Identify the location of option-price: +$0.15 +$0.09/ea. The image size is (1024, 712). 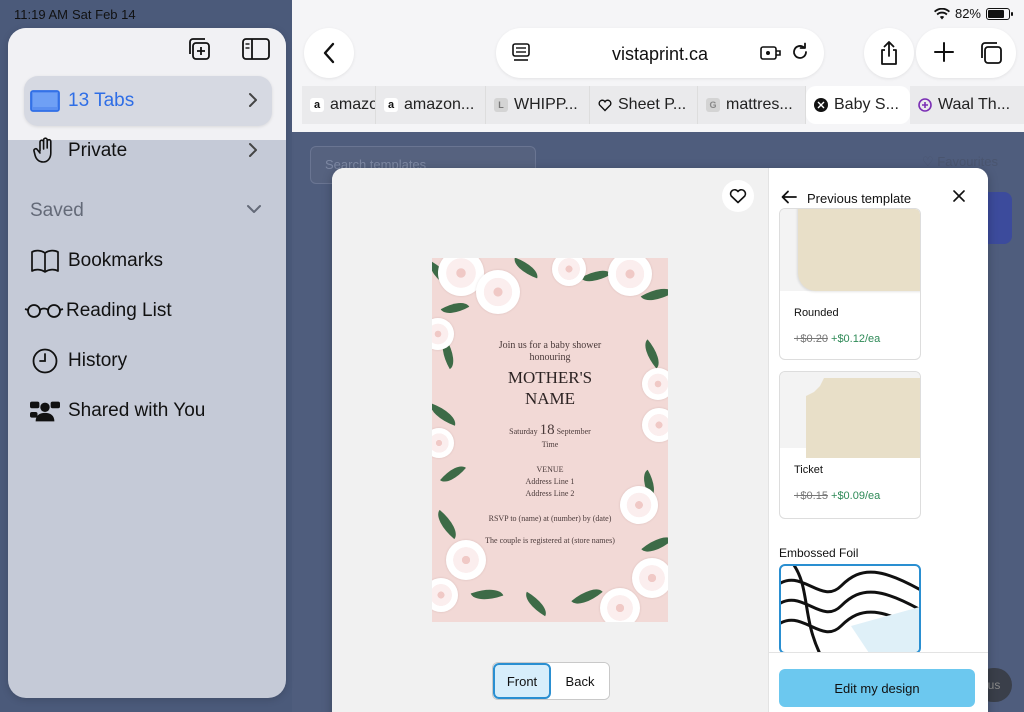
(837, 496).